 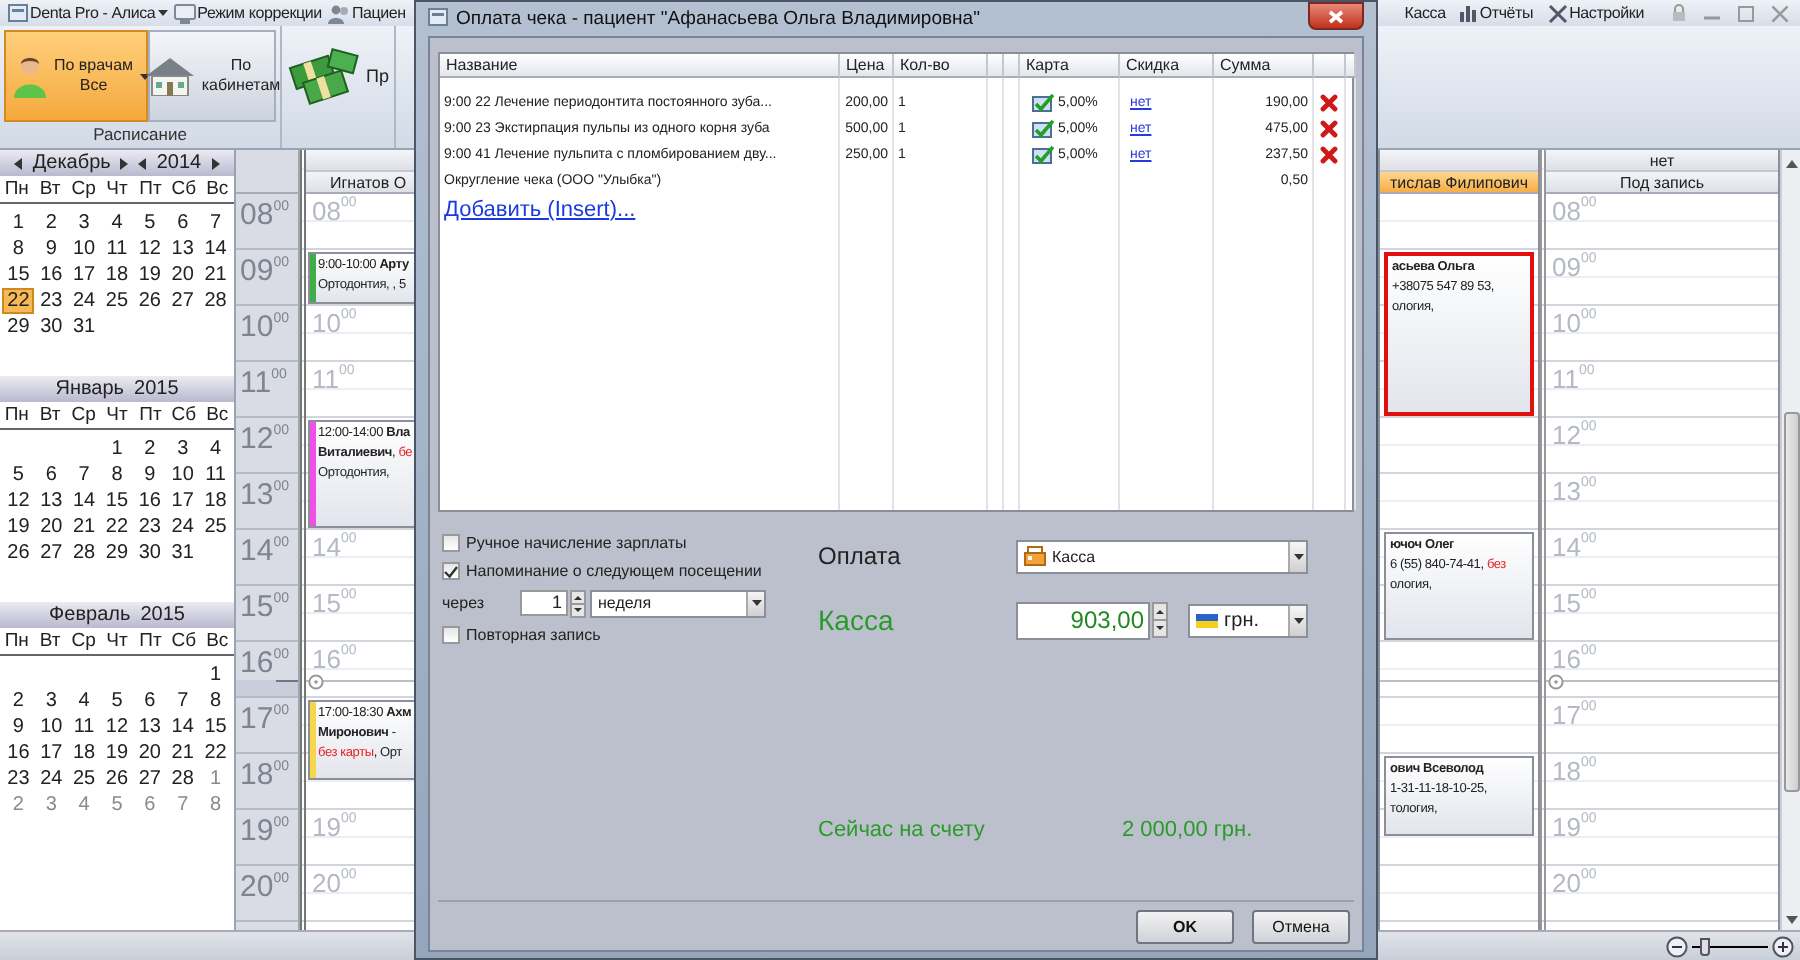 I want to click on column-header: Скидка, so click(x=1167, y=66).